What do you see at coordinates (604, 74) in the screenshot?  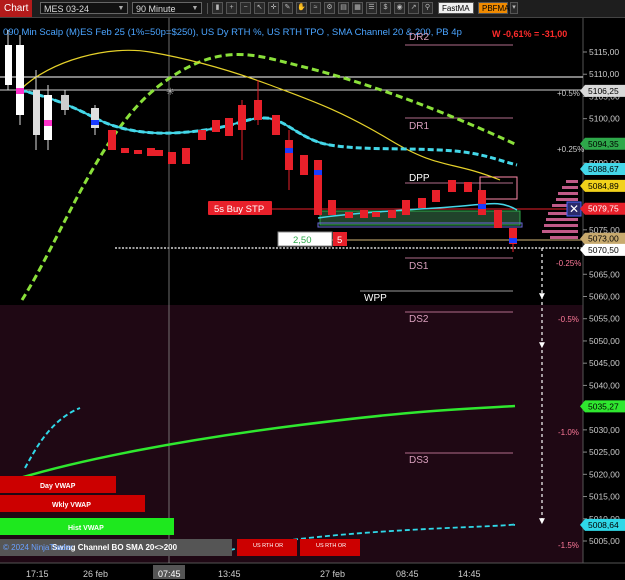 I see `price-tick-label: 5110,00` at bounding box center [604, 74].